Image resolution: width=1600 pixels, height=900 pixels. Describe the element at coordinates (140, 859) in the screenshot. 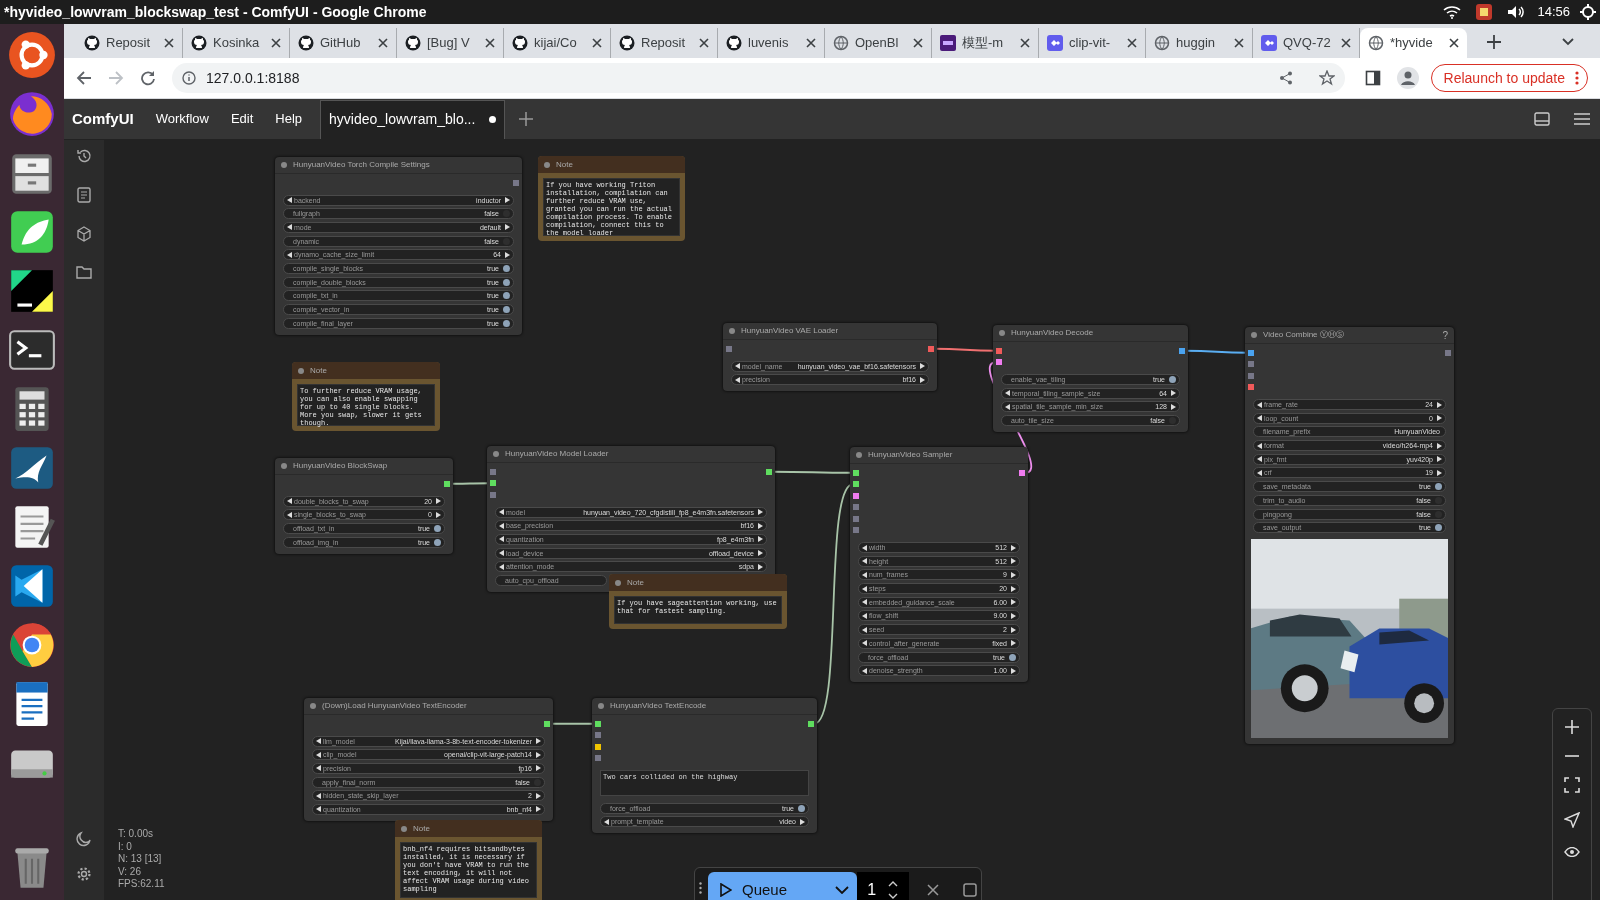

I see `stat-text: N: 13 [13]` at that location.